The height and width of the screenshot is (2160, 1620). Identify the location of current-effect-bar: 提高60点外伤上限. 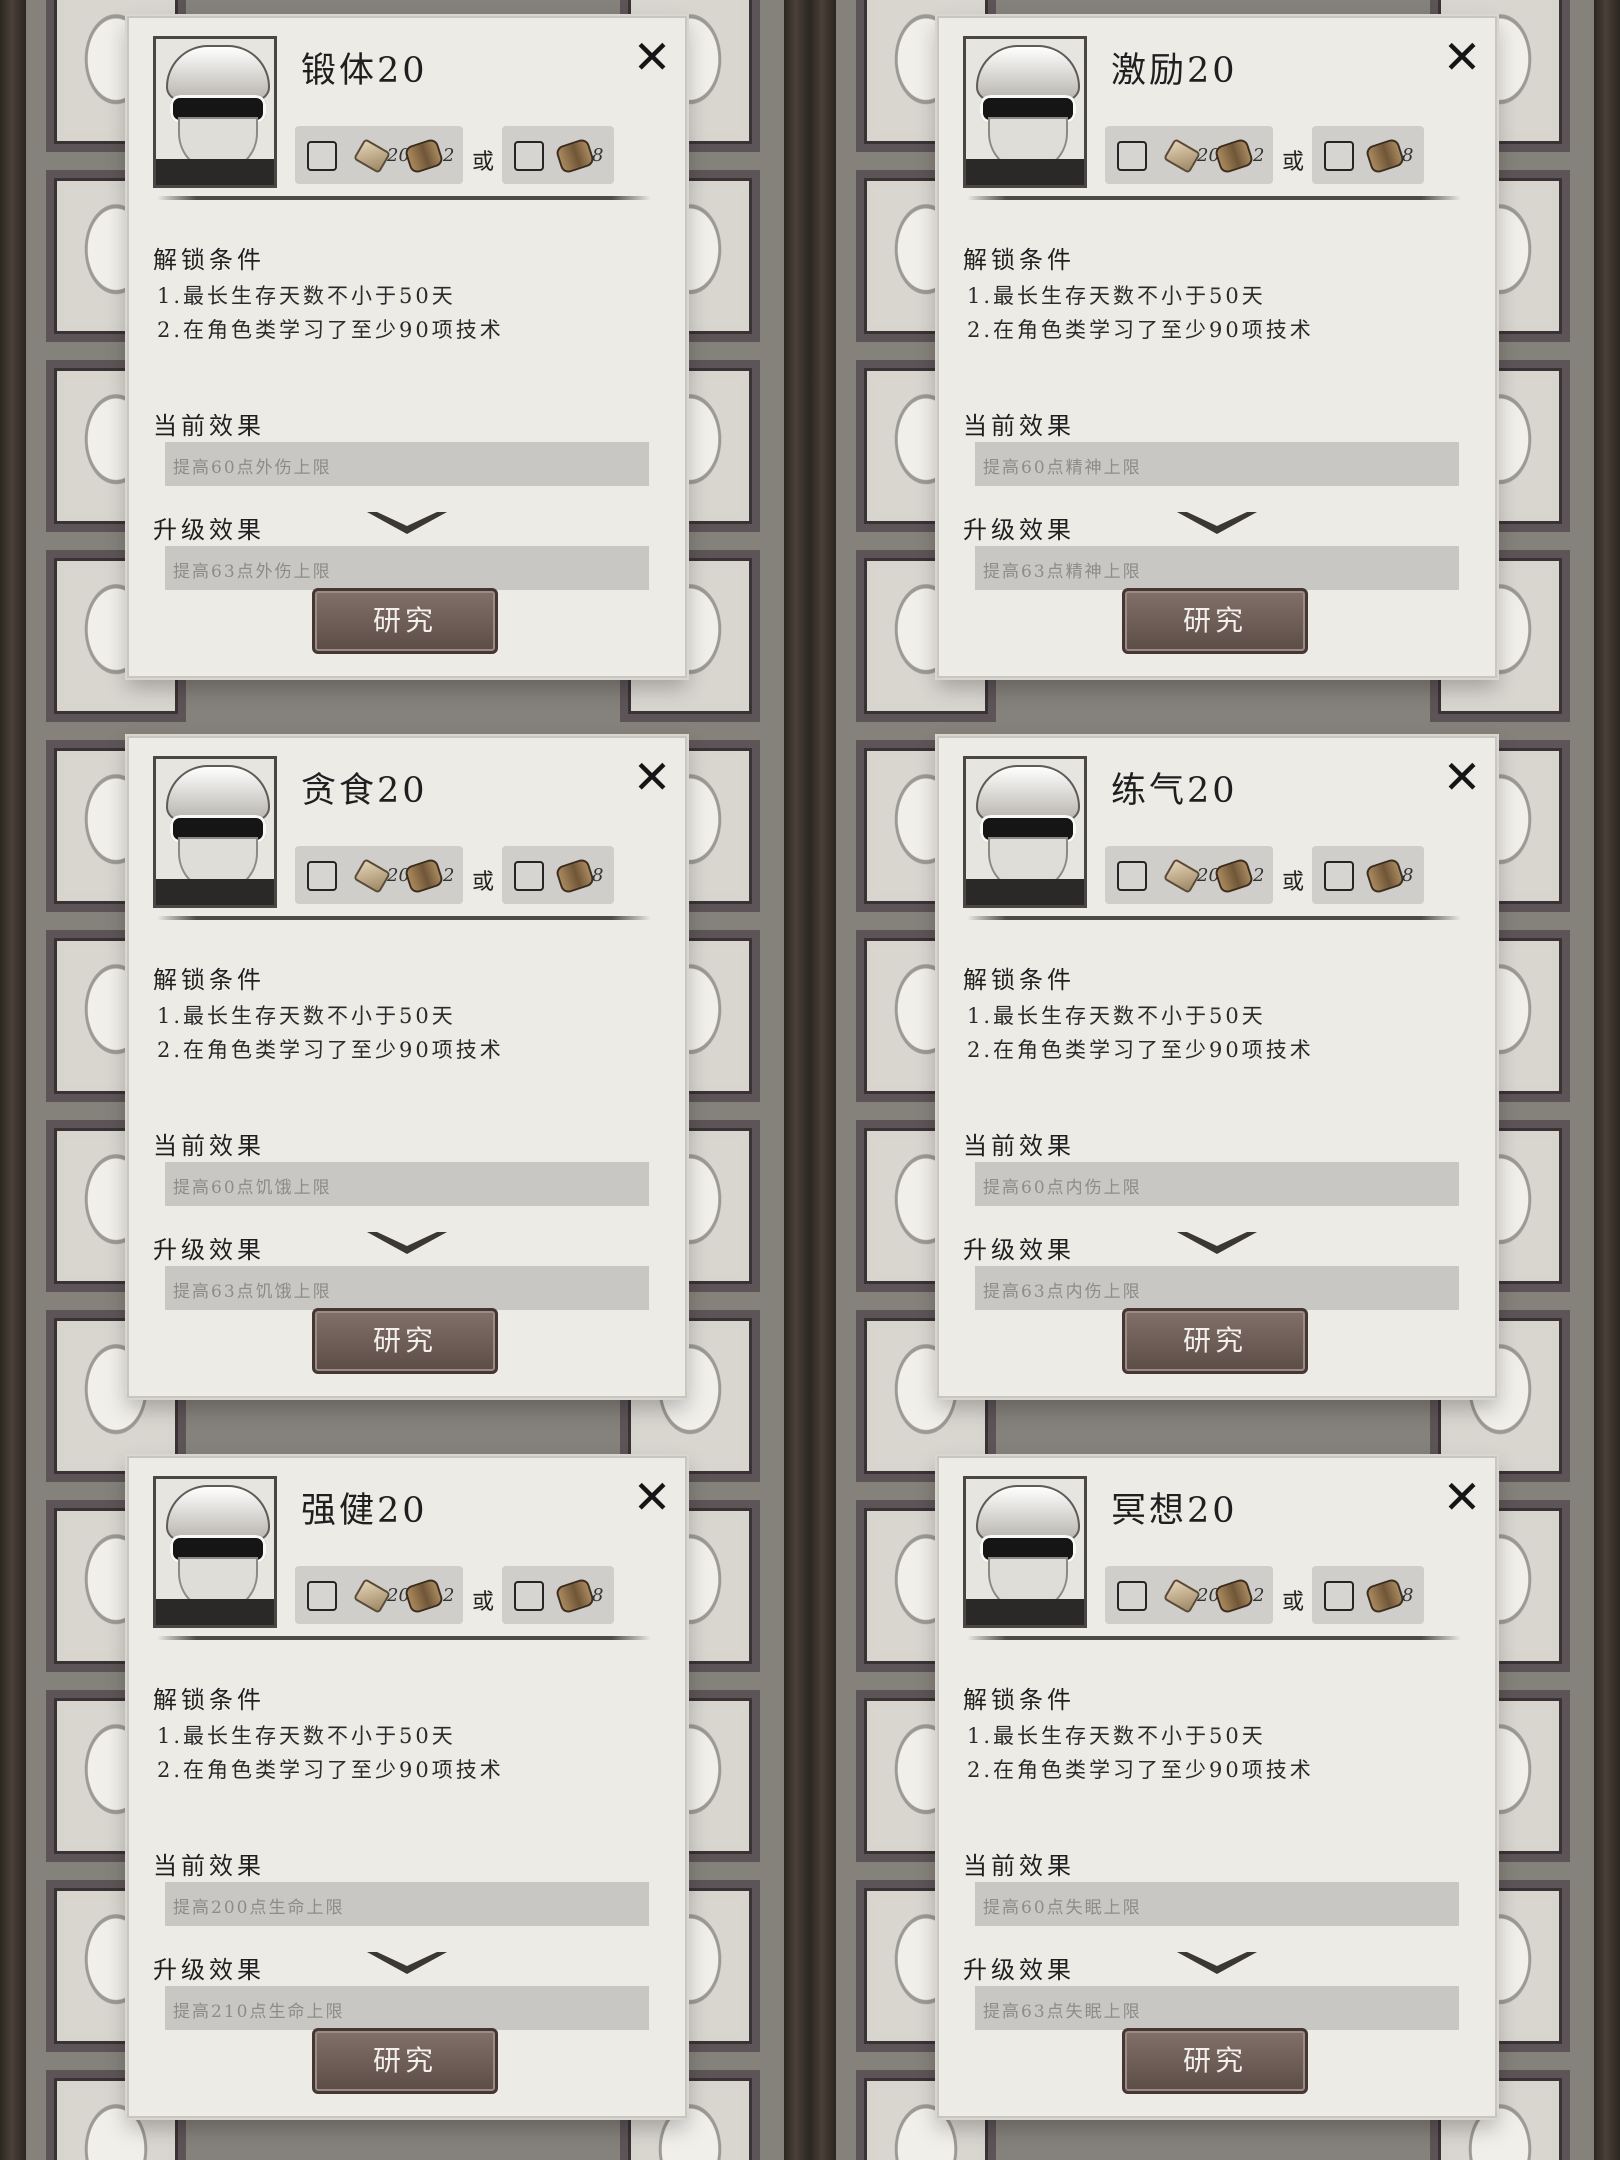
(407, 464).